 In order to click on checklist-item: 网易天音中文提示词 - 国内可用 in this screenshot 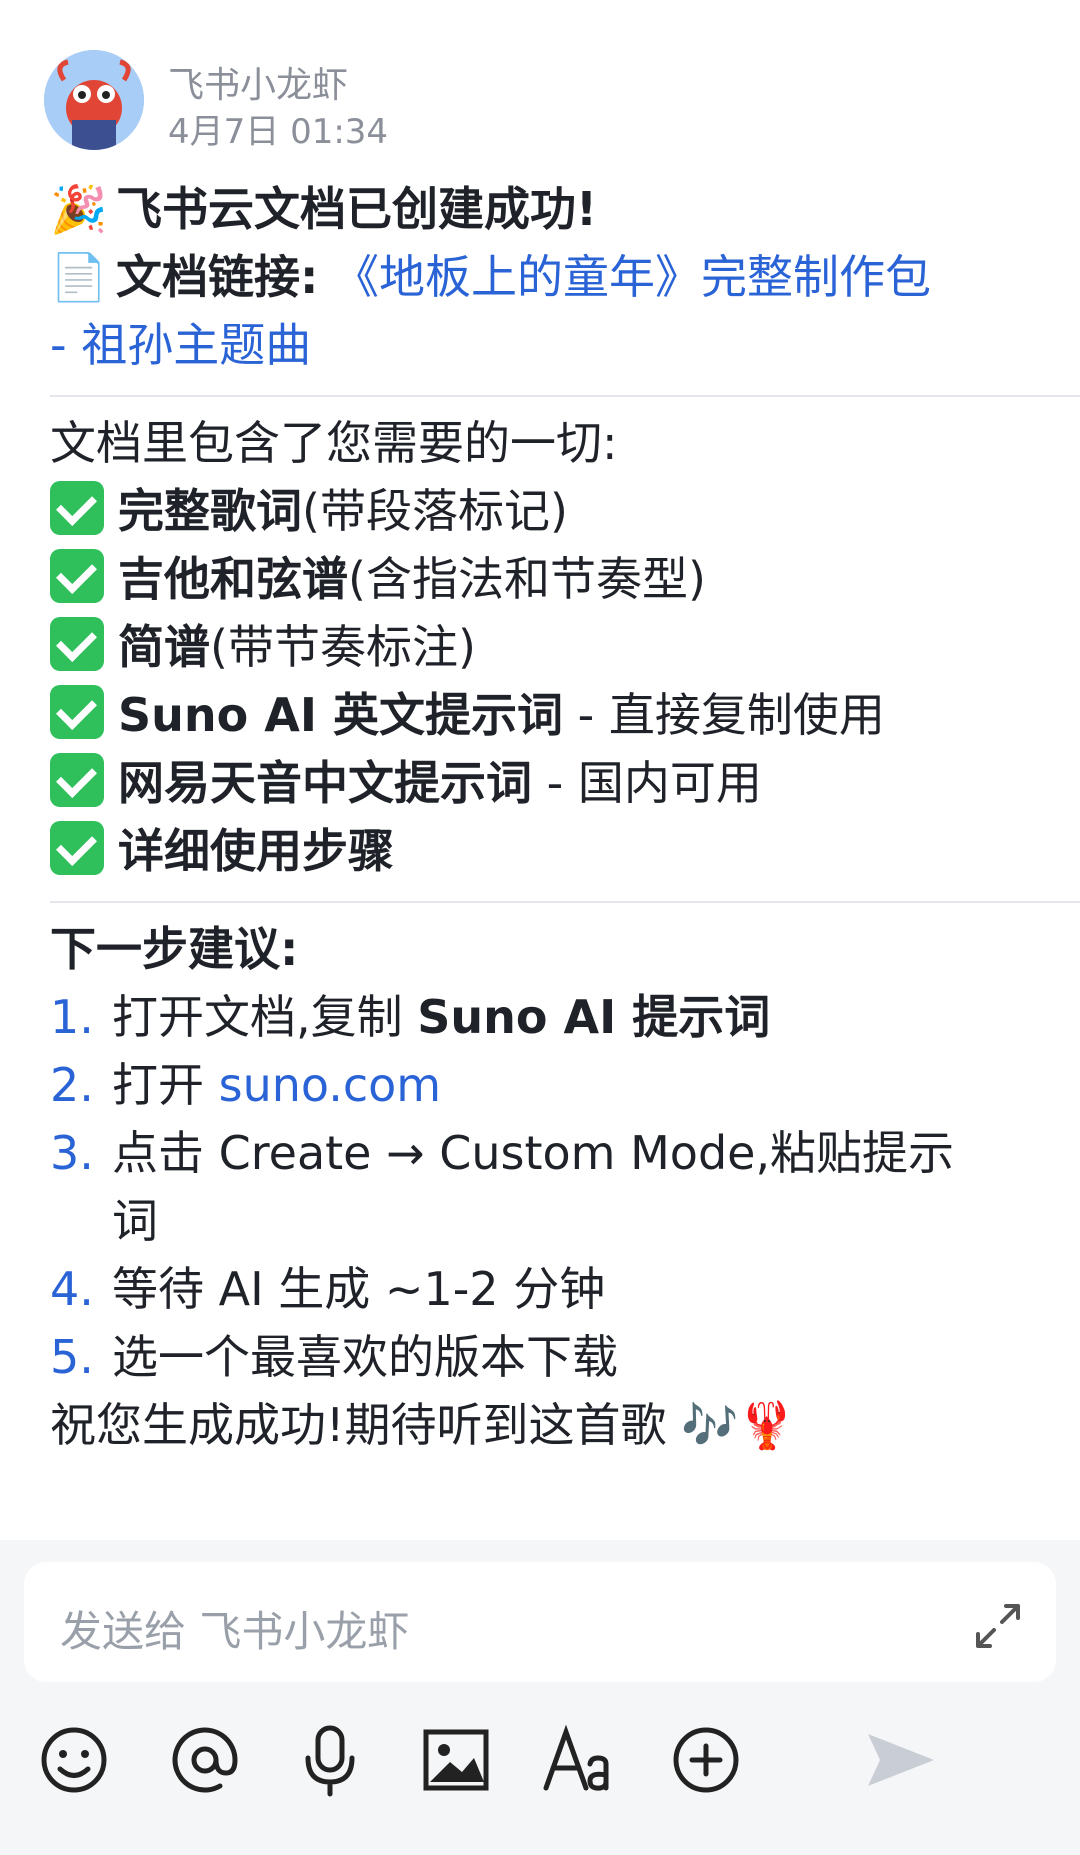, I will do `click(555, 783)`.